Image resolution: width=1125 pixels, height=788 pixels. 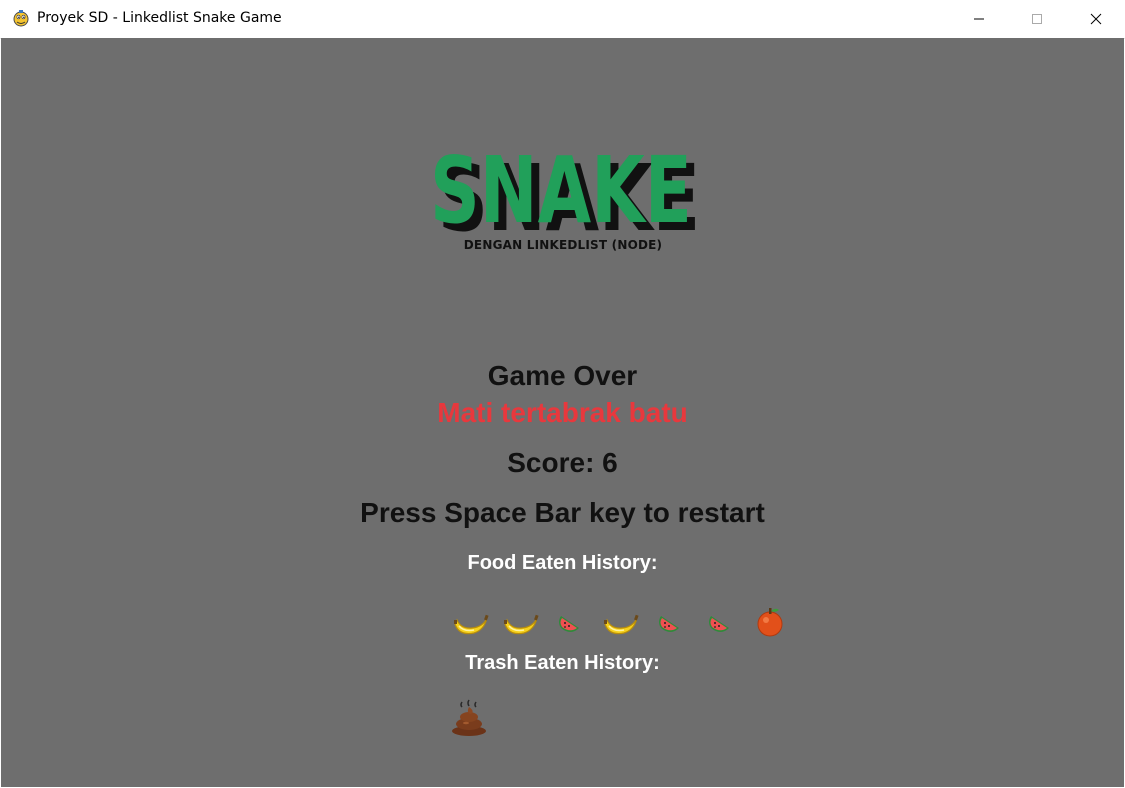 What do you see at coordinates (159, 18) in the screenshot?
I see `window-title: Proyek SD - Linkedlist Snake Game` at bounding box center [159, 18].